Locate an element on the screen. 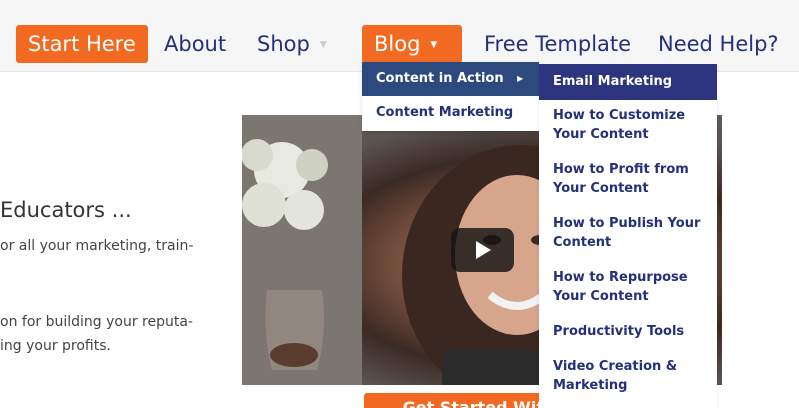 This screenshot has width=799, height=408. hero-text-line: or all your marketing, train- is located at coordinates (97, 246).